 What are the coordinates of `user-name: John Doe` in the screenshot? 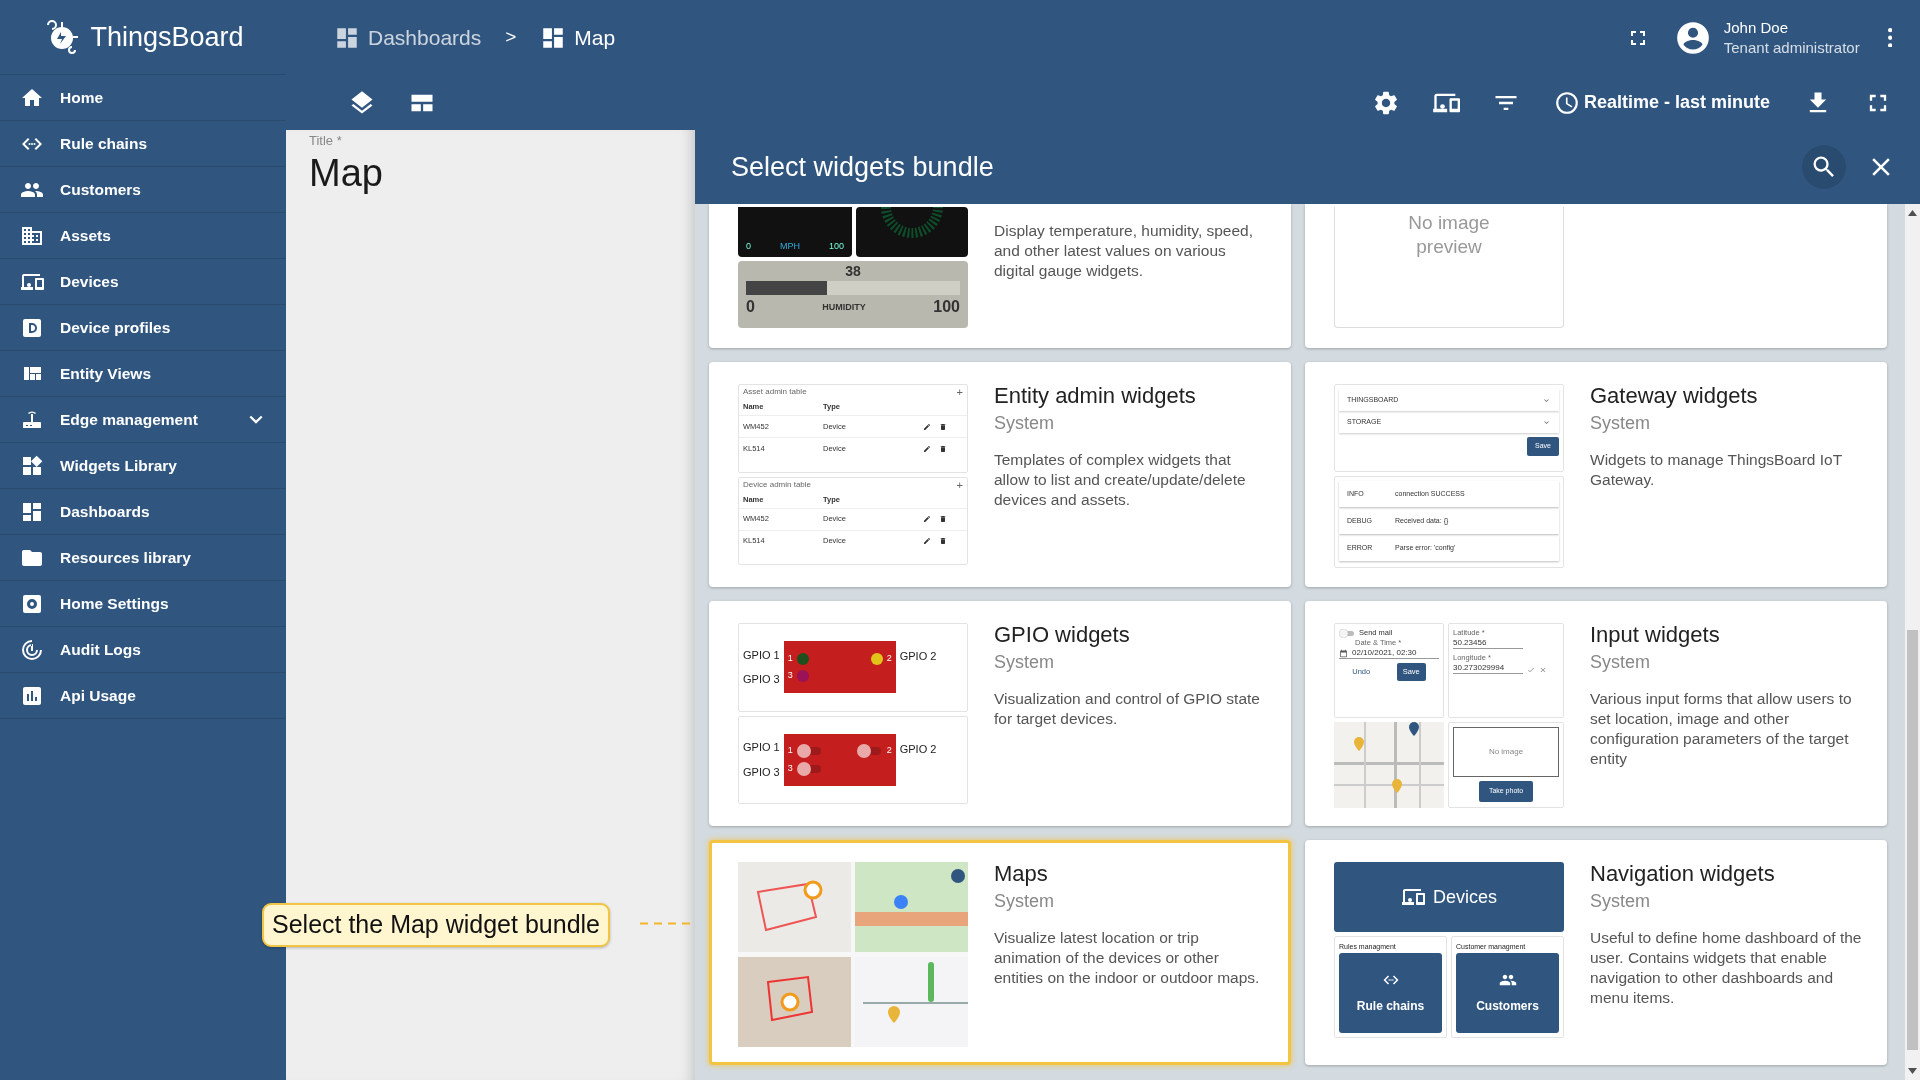 It's located at (1756, 27).